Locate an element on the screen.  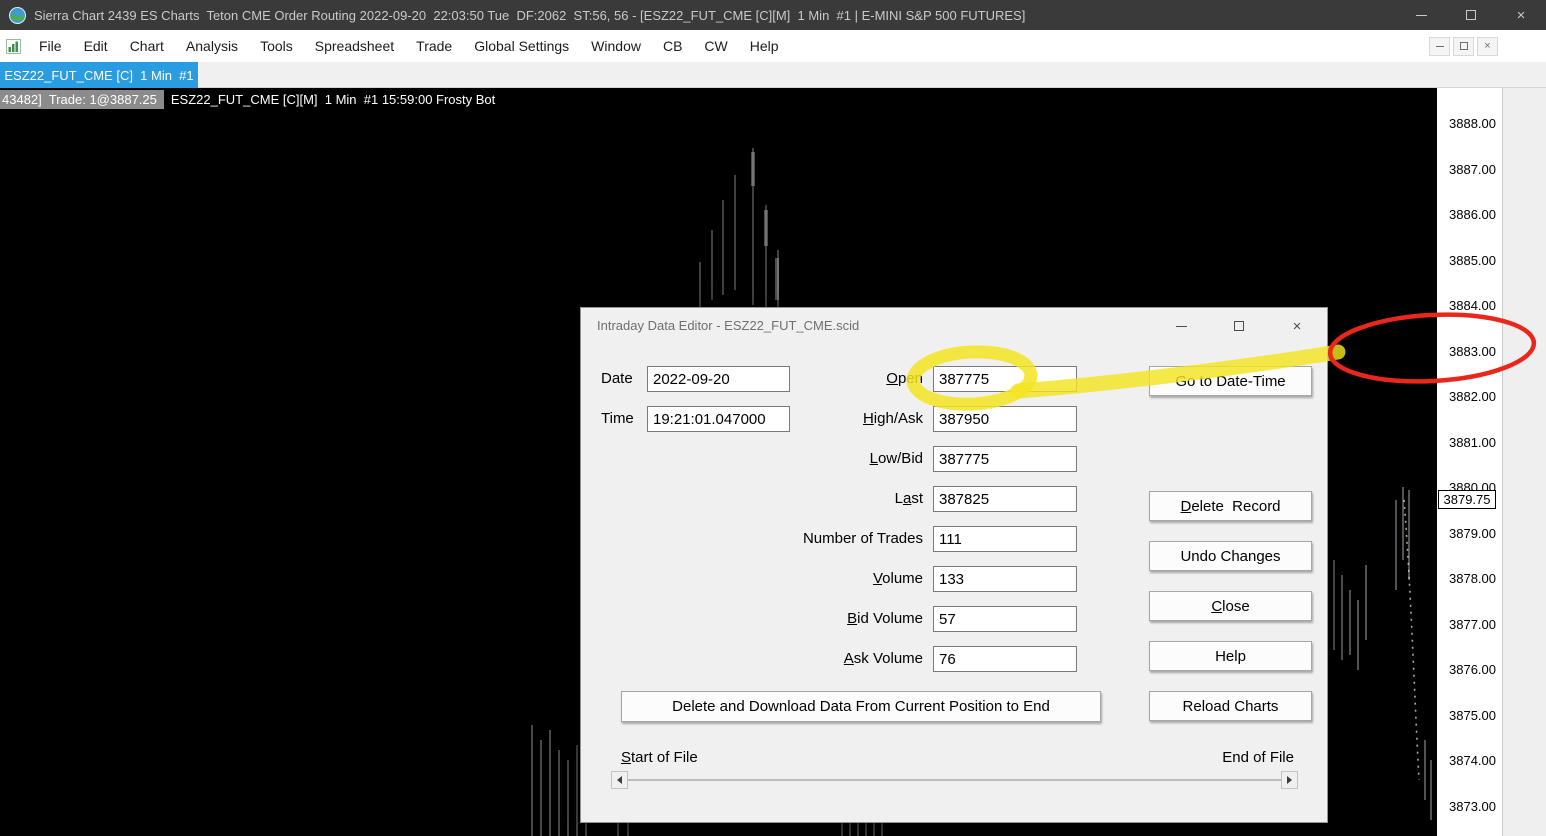
scroll-left-button is located at coordinates (619, 780).